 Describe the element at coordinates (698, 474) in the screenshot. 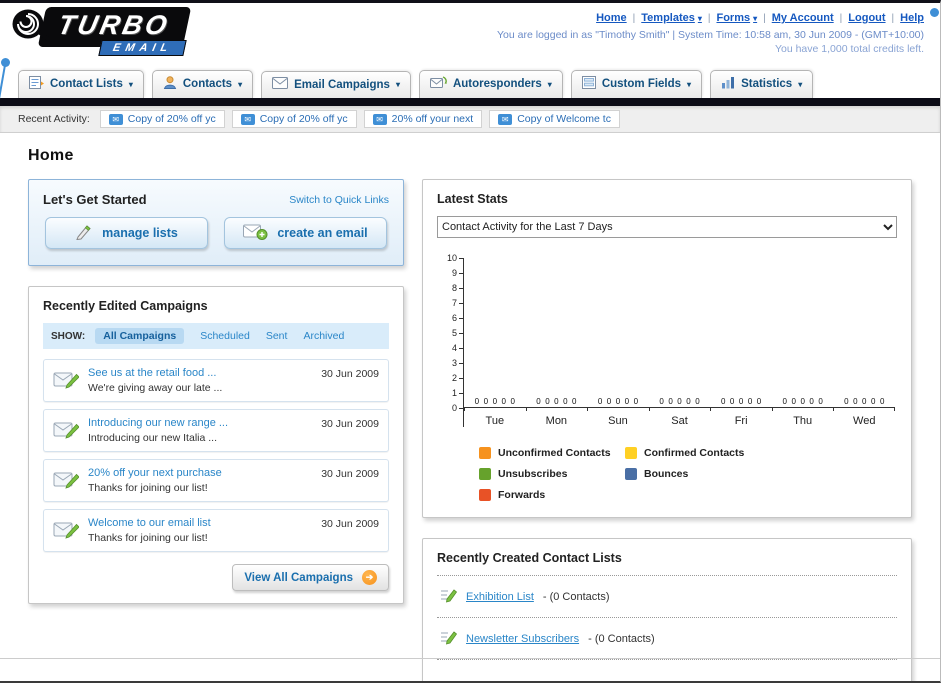

I see `legend-bounces: Bounces` at that location.